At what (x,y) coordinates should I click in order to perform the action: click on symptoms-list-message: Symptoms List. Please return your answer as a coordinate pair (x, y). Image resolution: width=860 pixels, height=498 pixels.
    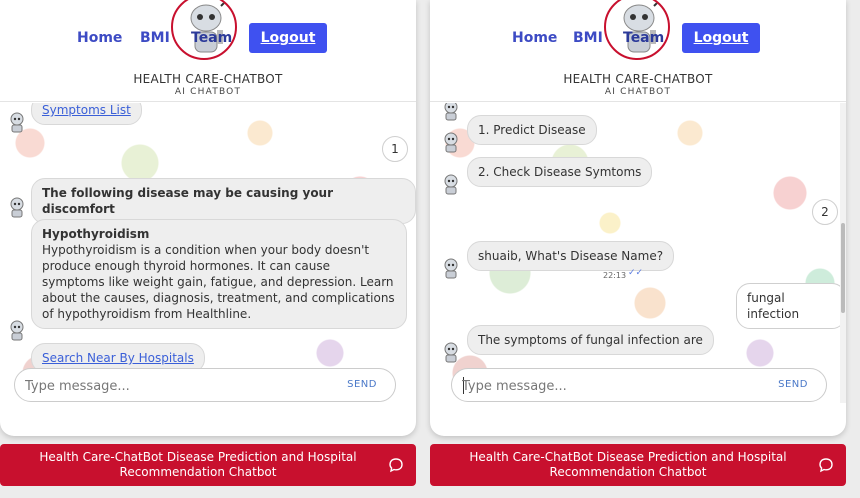
    Looking at the image, I should click on (86, 114).